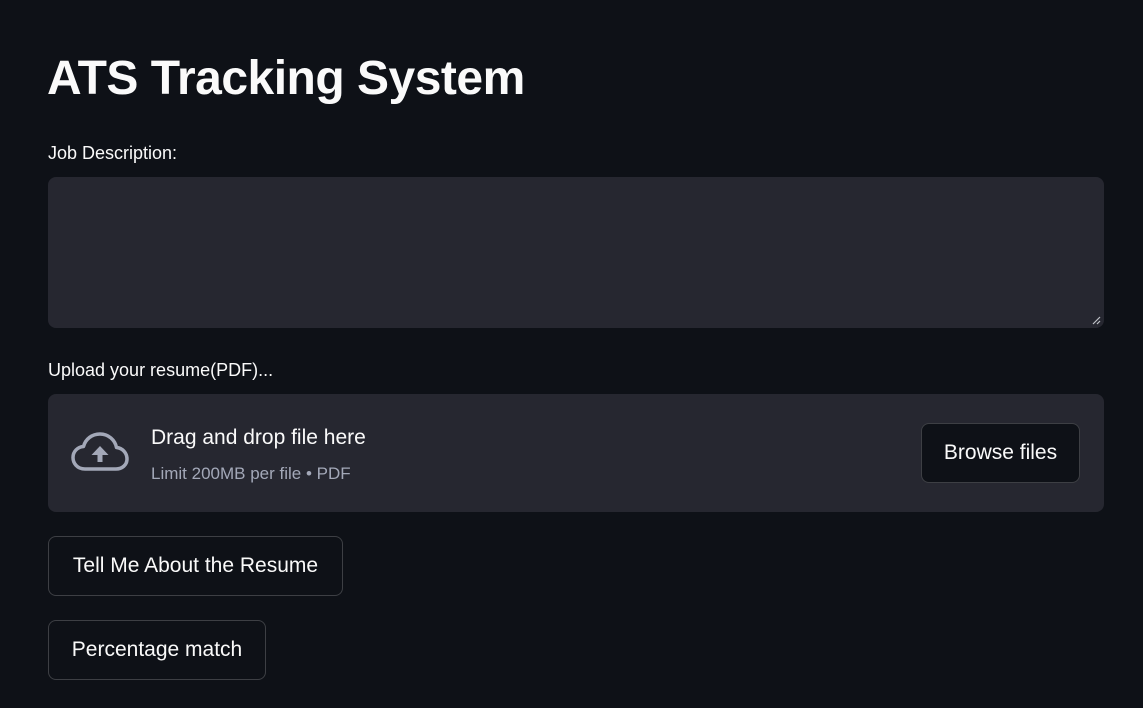 The height and width of the screenshot is (708, 1143). I want to click on job-description-label: Job Description:, so click(113, 153).